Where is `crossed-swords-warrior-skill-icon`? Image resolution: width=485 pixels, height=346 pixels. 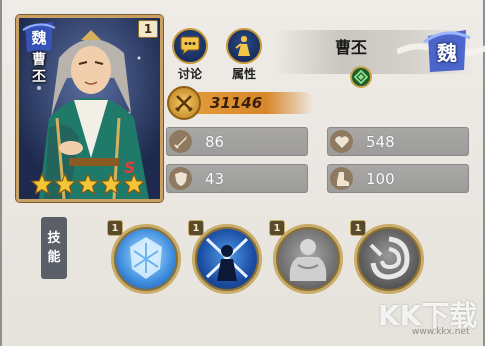
crossed-swords-warrior-skill-icon is located at coordinates (227, 259).